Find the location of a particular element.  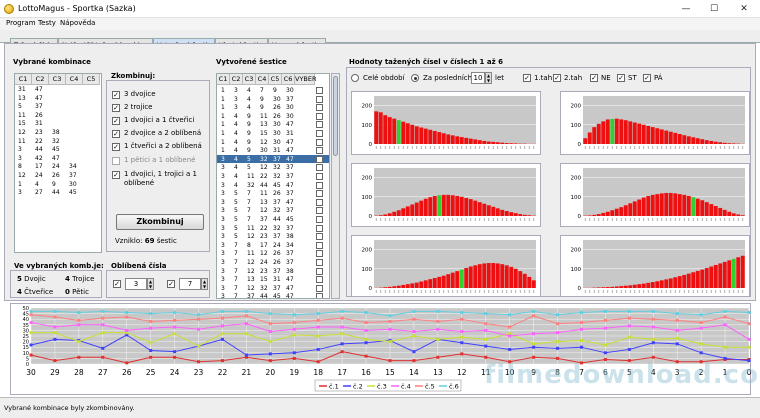

vytvorene-row: 3 5 7 11 26 37 is located at coordinates (273, 193).